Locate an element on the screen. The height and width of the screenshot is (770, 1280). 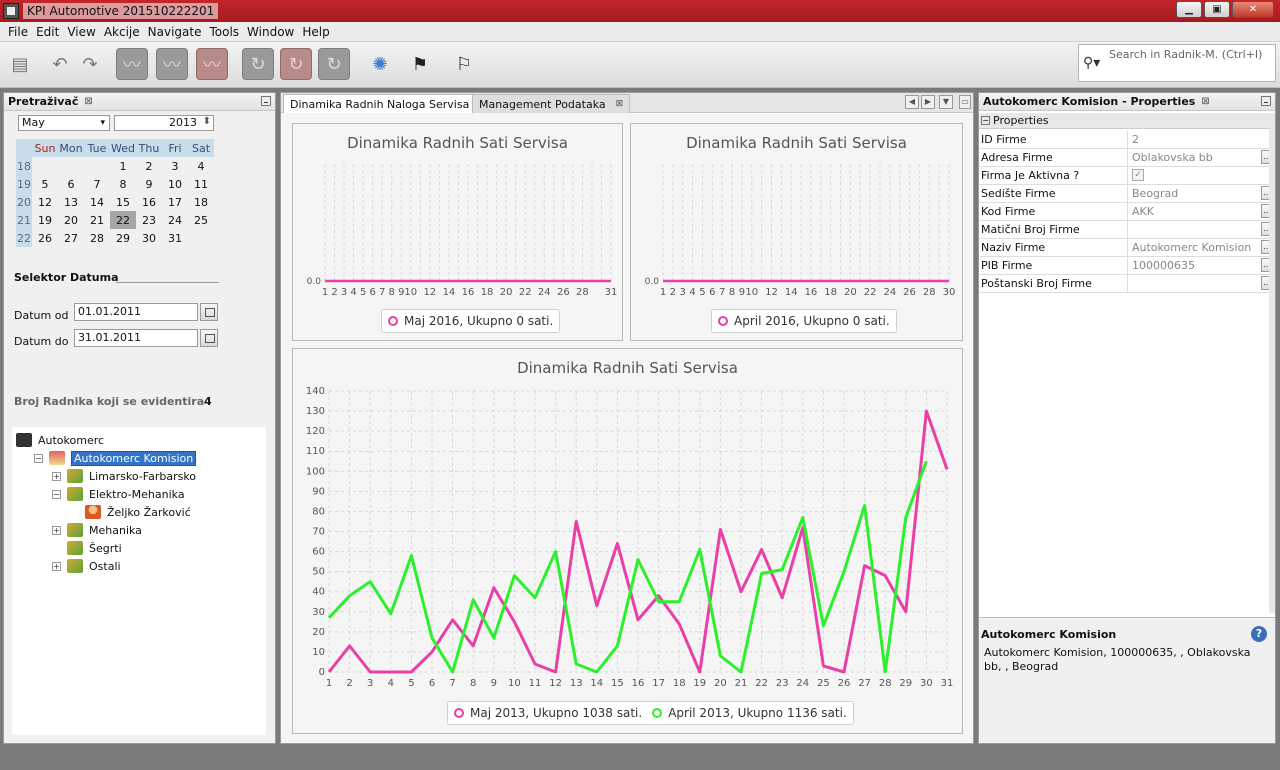
property-row: Firma Je Aktivna ? ✓ is located at coordinates (1127, 176).